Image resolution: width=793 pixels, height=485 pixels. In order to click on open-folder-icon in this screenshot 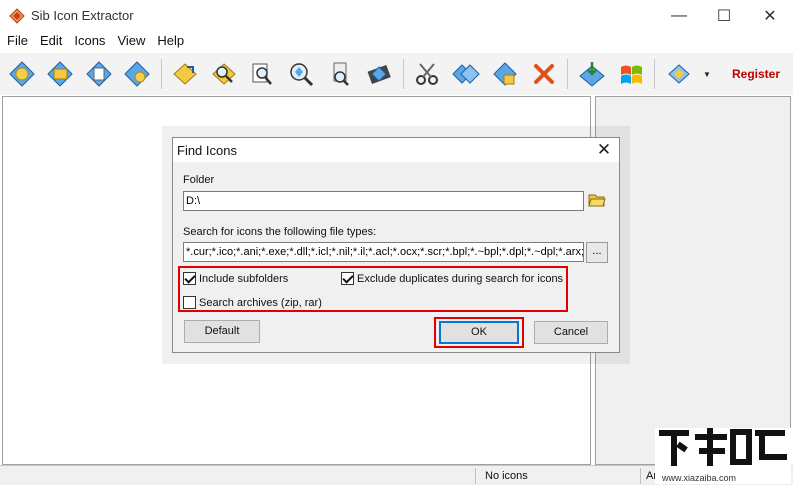, I will do `click(60, 74)`.